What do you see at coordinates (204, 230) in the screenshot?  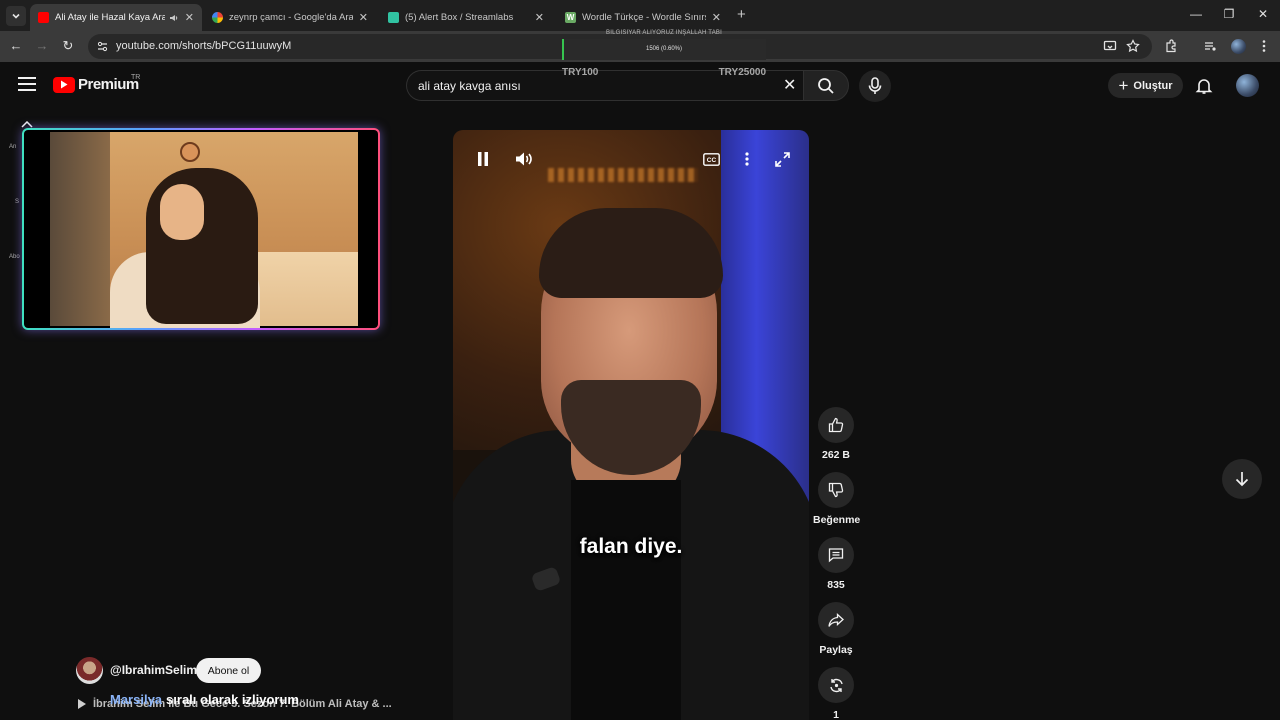 I see `webcam-scene` at bounding box center [204, 230].